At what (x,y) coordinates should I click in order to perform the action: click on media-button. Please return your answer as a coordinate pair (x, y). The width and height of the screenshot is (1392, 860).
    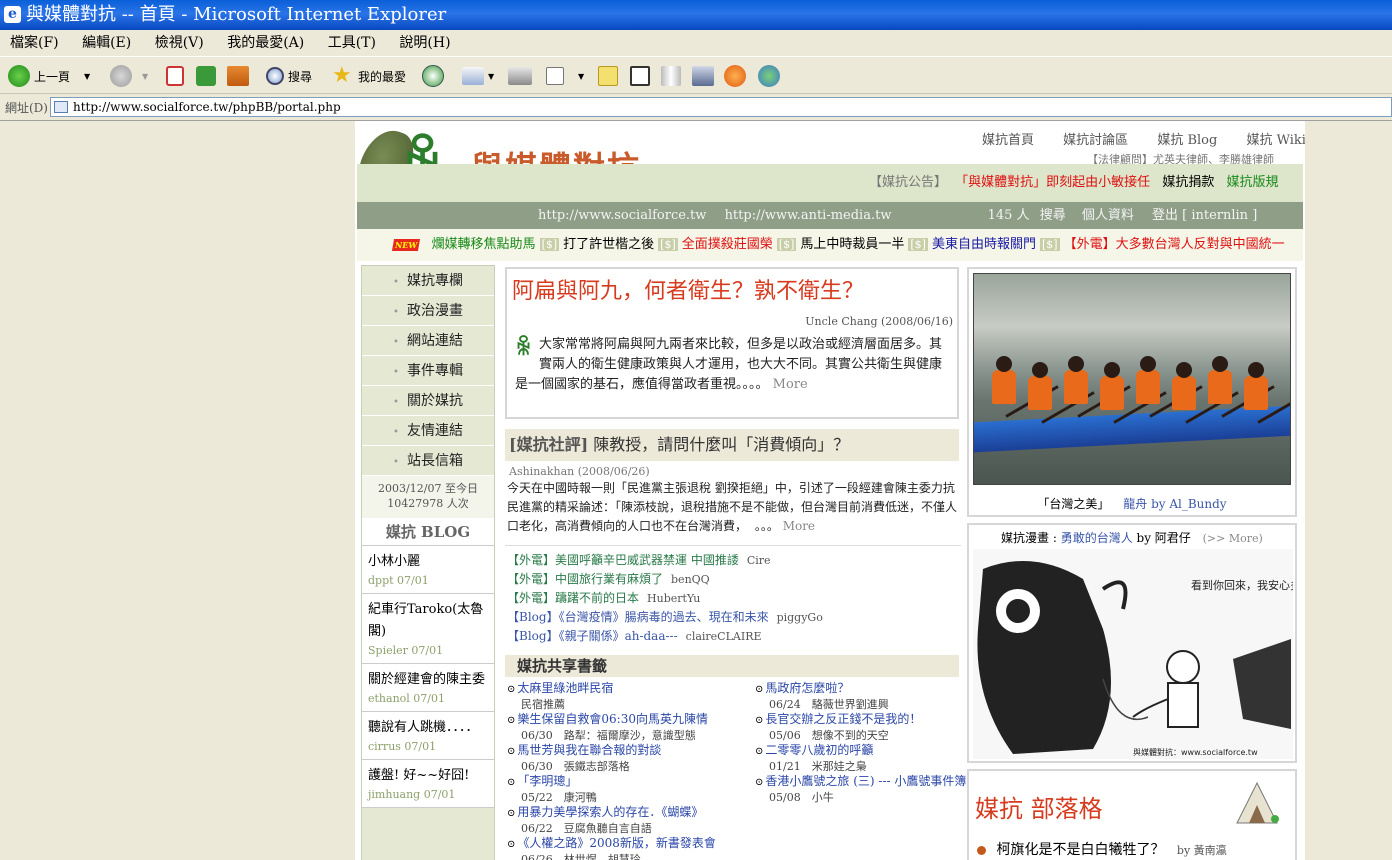
    Looking at the image, I should click on (705, 76).